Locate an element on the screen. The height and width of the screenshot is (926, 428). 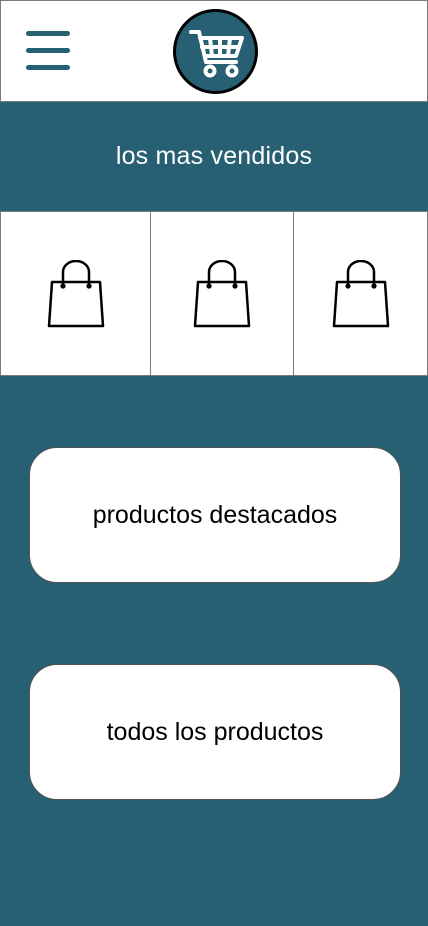
logo is located at coordinates (215, 51).